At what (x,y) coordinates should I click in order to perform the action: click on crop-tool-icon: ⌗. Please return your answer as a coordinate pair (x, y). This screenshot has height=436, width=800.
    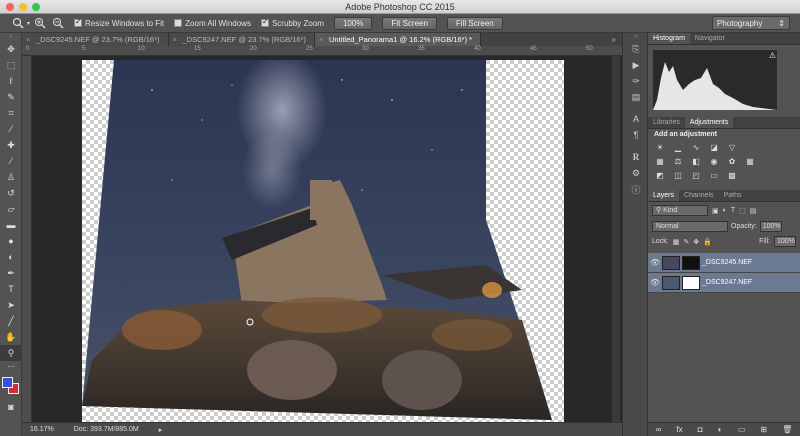
    Looking at the image, I should click on (11, 113).